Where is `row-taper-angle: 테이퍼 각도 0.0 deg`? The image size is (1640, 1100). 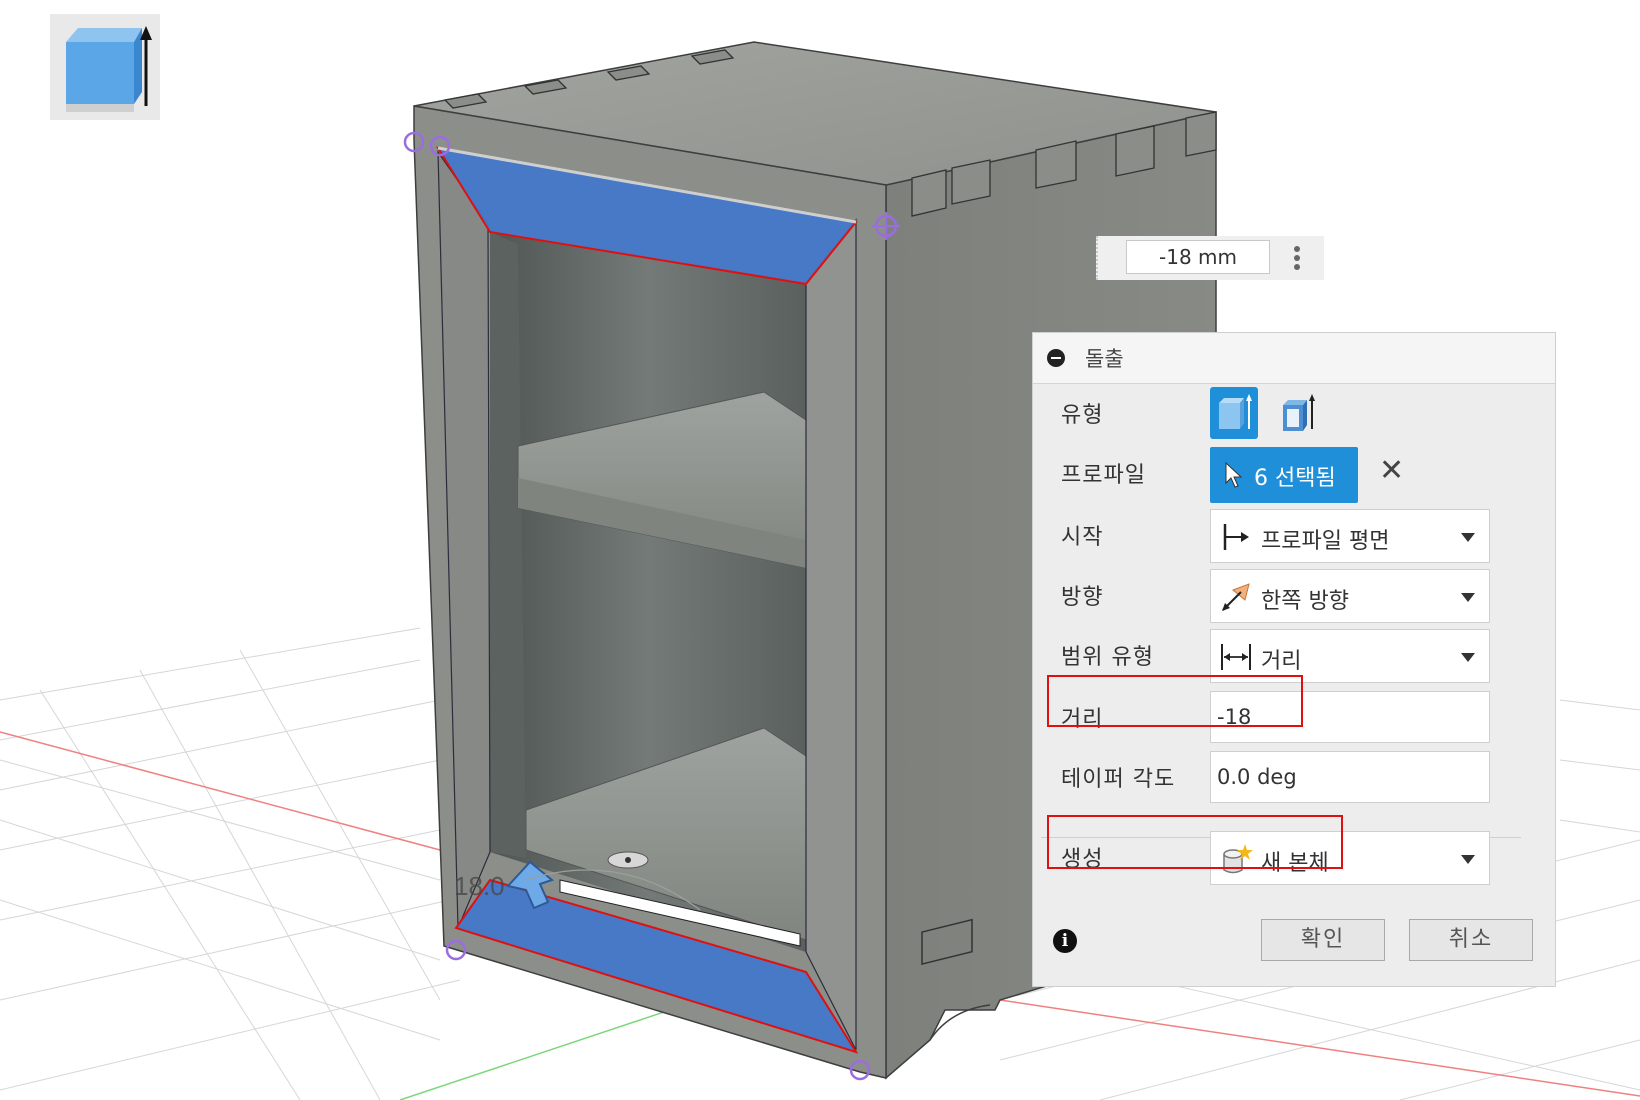
row-taper-angle: 테이퍼 각도 0.0 deg is located at coordinates (1294, 777).